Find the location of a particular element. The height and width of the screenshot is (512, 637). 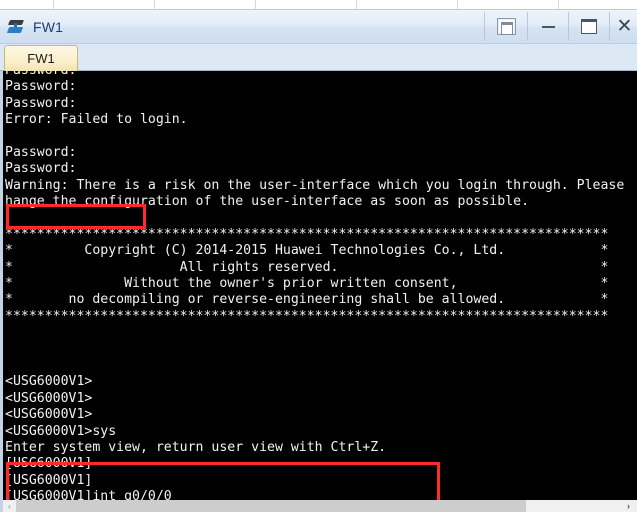

restore-icon is located at coordinates (506, 26).